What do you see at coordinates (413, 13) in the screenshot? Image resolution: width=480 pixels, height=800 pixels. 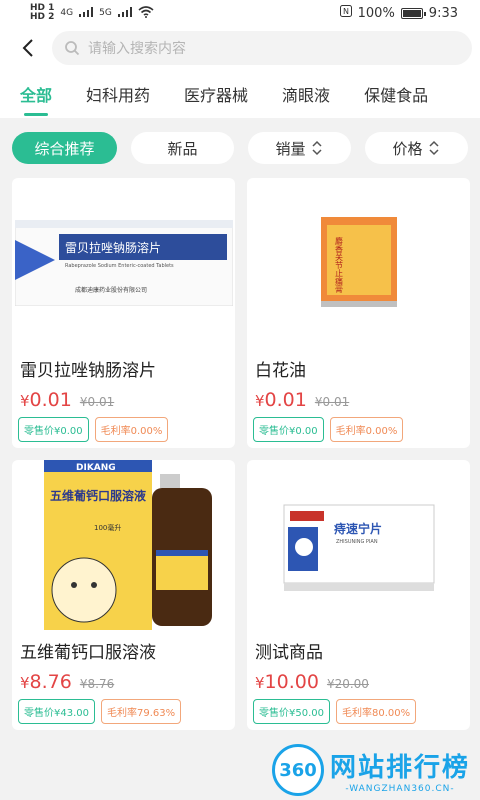 I see `battery-icon` at bounding box center [413, 13].